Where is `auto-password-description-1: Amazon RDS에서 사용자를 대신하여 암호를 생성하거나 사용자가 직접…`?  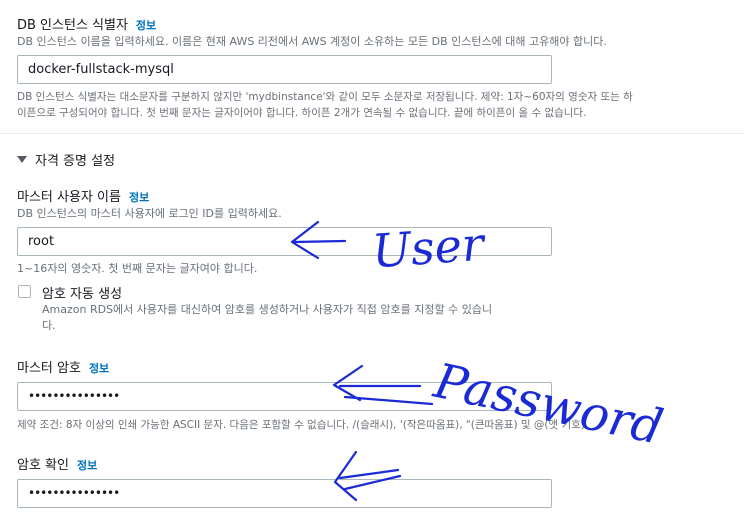
auto-password-description-1: Amazon RDS에서 사용자를 대신하여 암호를 생성하거나 사용자가 직접… is located at coordinates (267, 309).